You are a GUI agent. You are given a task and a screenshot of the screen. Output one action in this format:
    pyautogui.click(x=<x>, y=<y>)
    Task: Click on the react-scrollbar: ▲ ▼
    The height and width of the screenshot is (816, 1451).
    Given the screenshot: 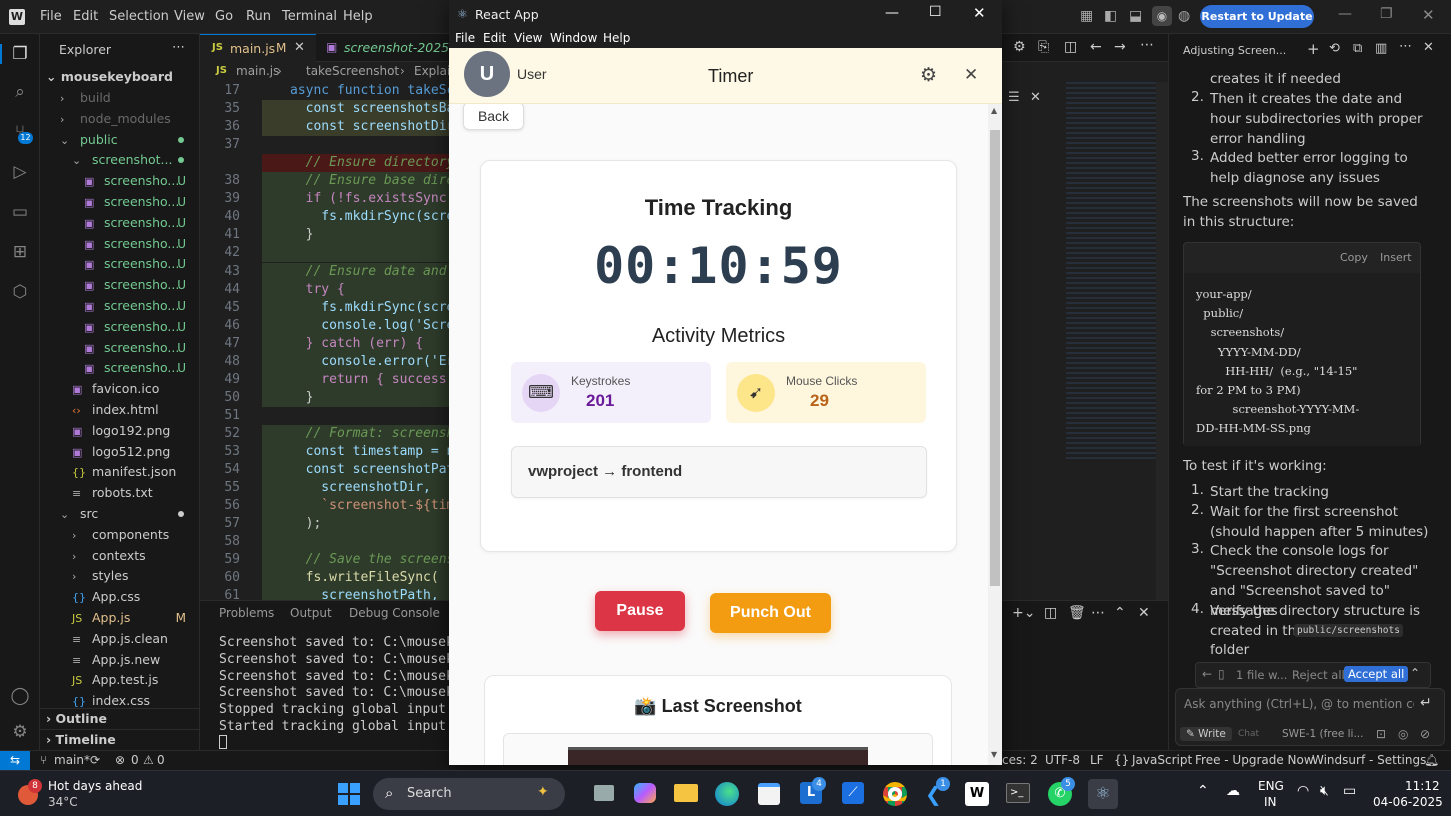 What is the action you would take?
    pyautogui.click(x=995, y=434)
    